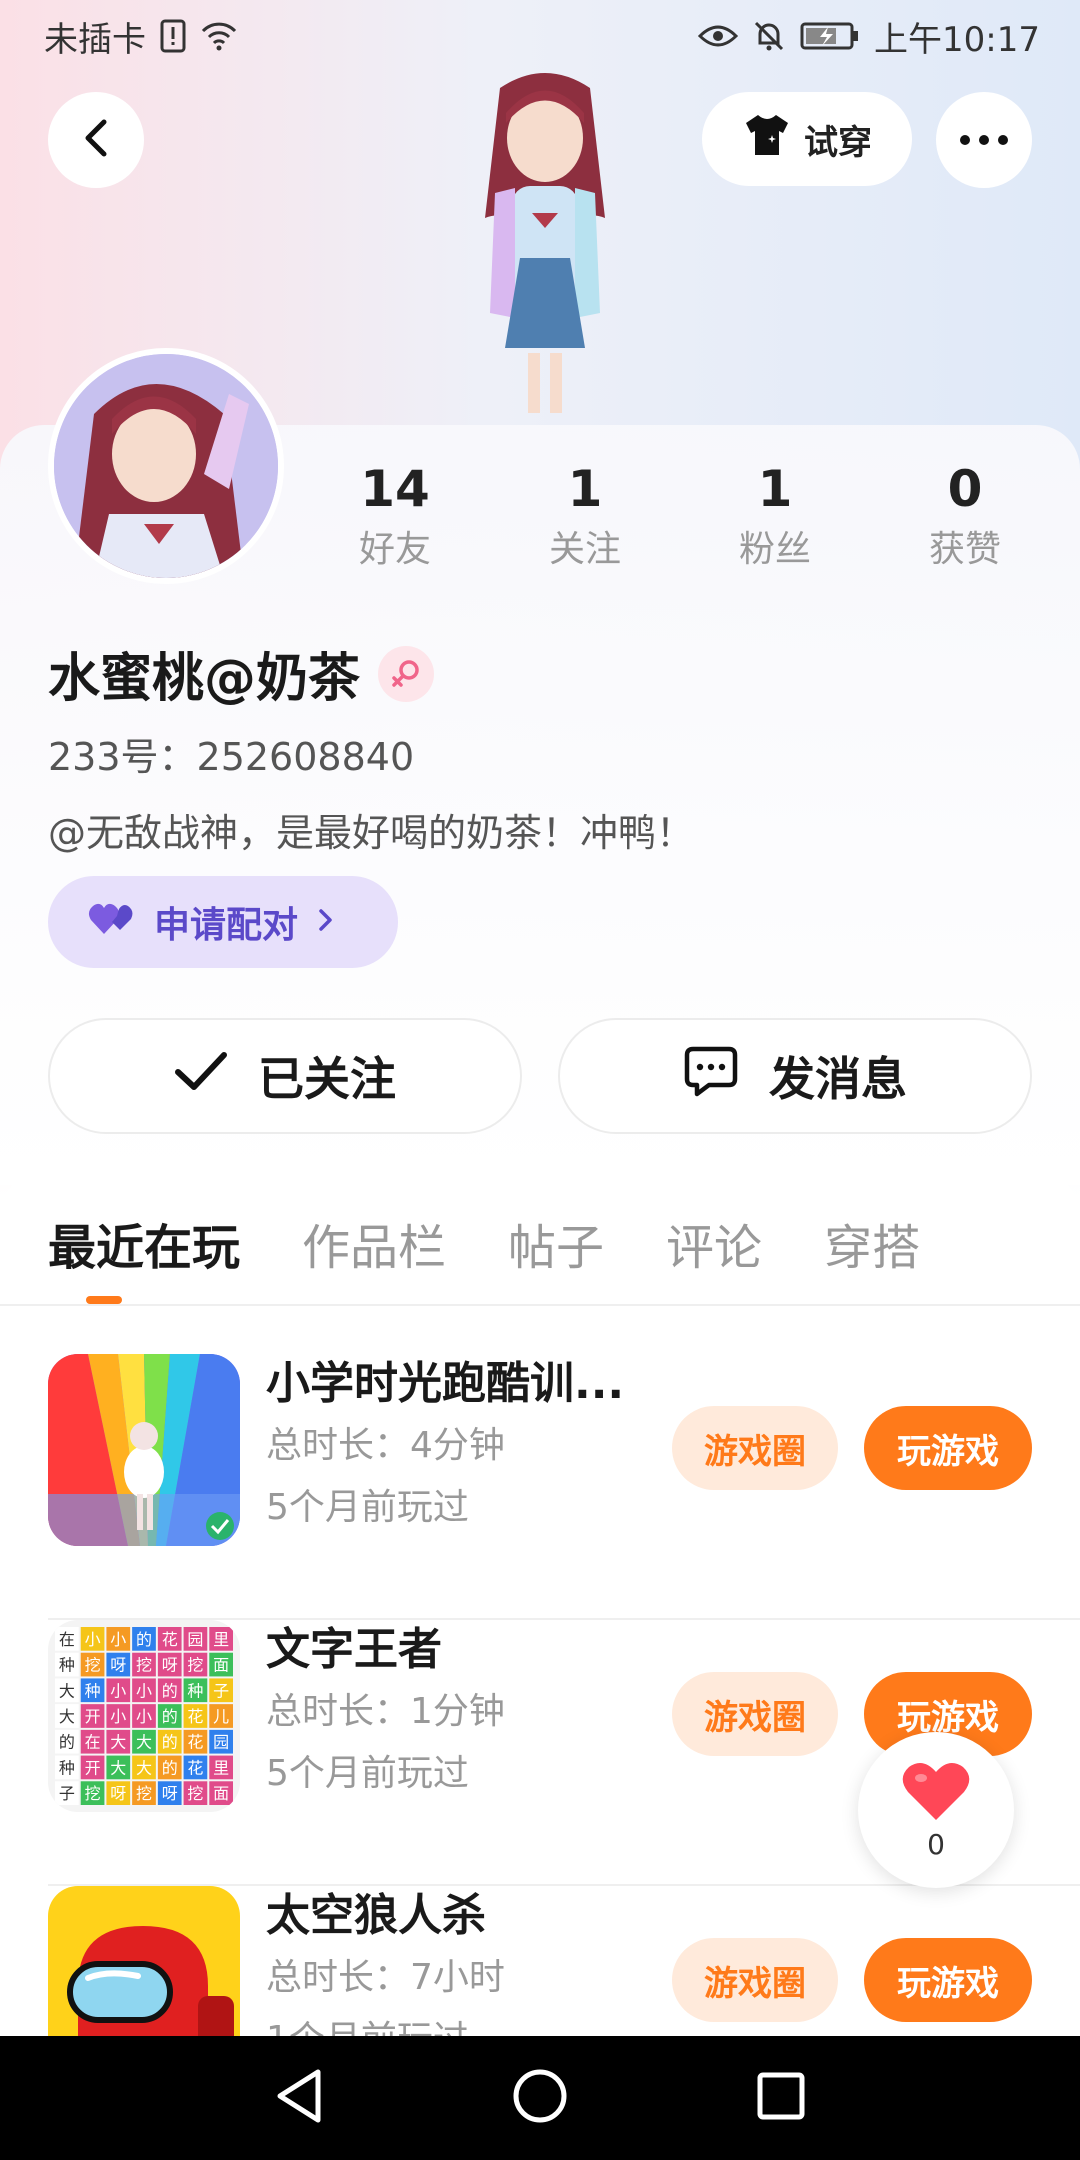  Describe the element at coordinates (838, 1079) in the screenshot. I see `send-message-label: 发消息` at that location.